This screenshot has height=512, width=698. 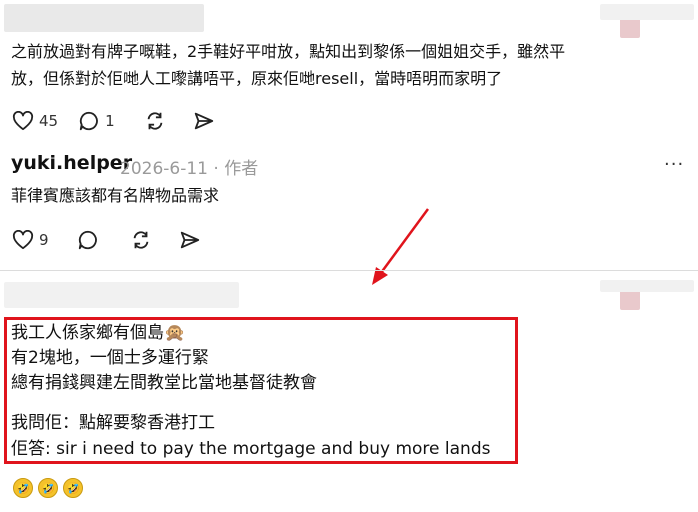 What do you see at coordinates (288, 51) in the screenshot?
I see `comment-text-line1: 之前放過對有牌子嘅鞋，2手鞋好平咁放，點知出到黎係一個姐姐交手，雖然平` at bounding box center [288, 51].